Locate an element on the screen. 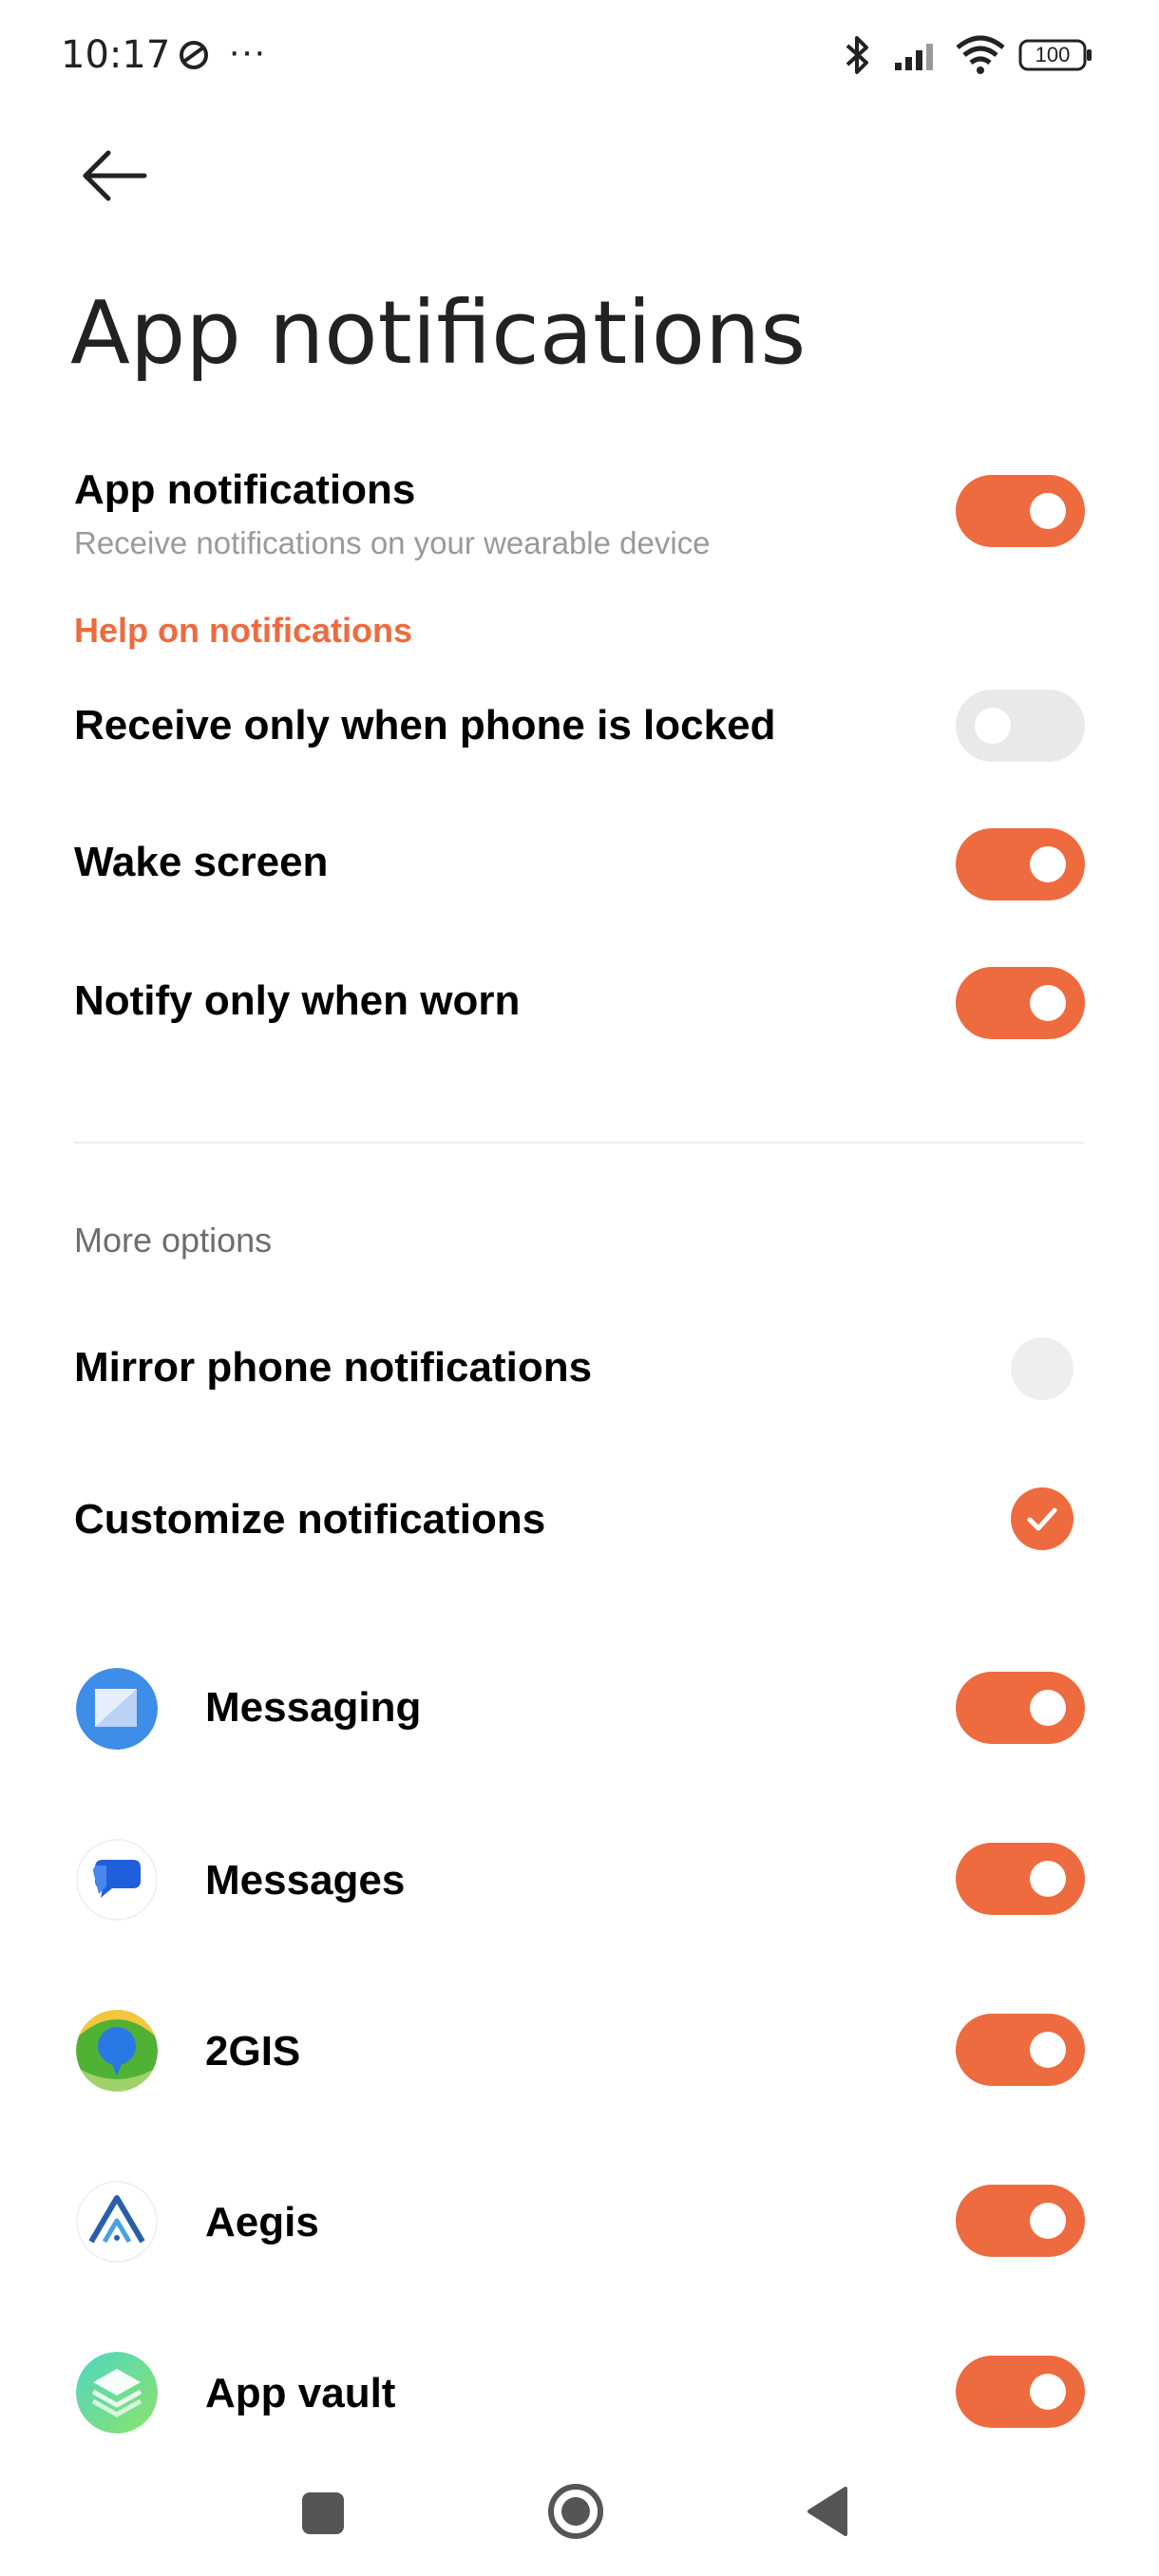 This screenshot has width=1159, height=2576. bluetooth-icon is located at coordinates (857, 55).